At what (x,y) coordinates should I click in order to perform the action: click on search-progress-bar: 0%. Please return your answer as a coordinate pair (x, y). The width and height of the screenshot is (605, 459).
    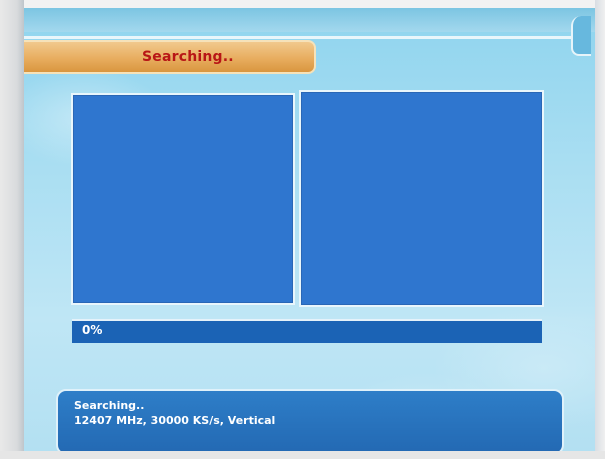
    Looking at the image, I should click on (307, 331).